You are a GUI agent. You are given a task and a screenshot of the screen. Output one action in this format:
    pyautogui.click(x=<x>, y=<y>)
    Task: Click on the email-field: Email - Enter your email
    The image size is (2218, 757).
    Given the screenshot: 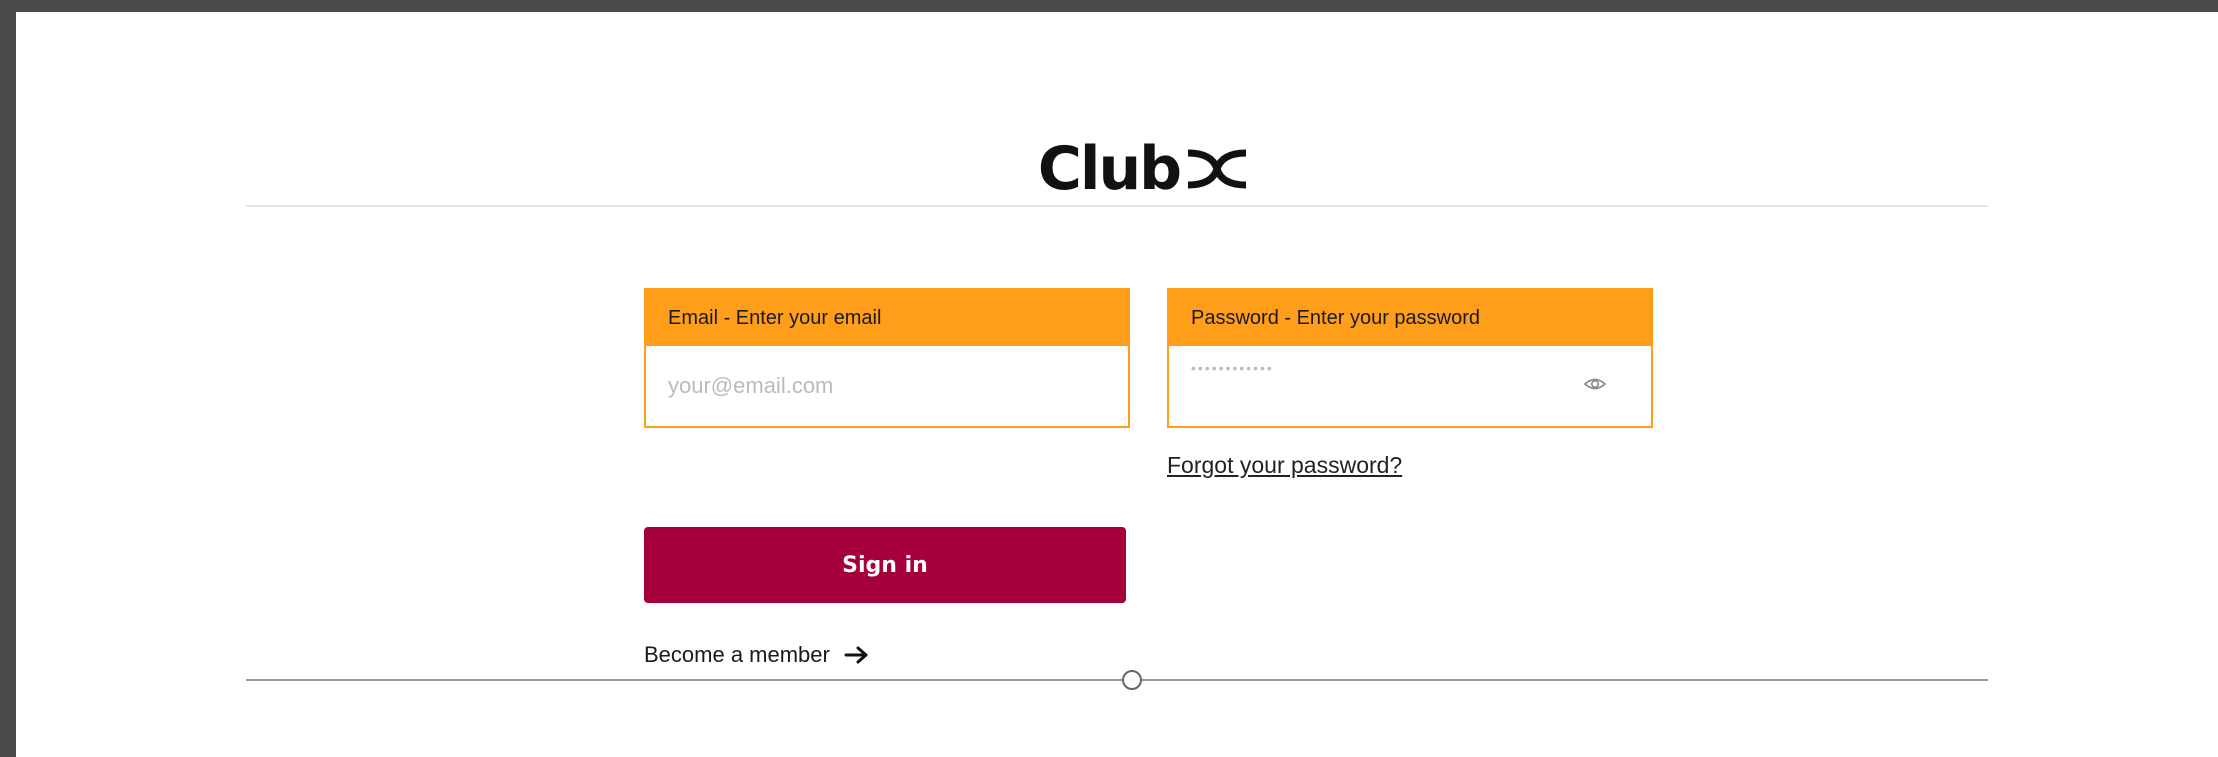 What is the action you would take?
    pyautogui.click(x=887, y=358)
    